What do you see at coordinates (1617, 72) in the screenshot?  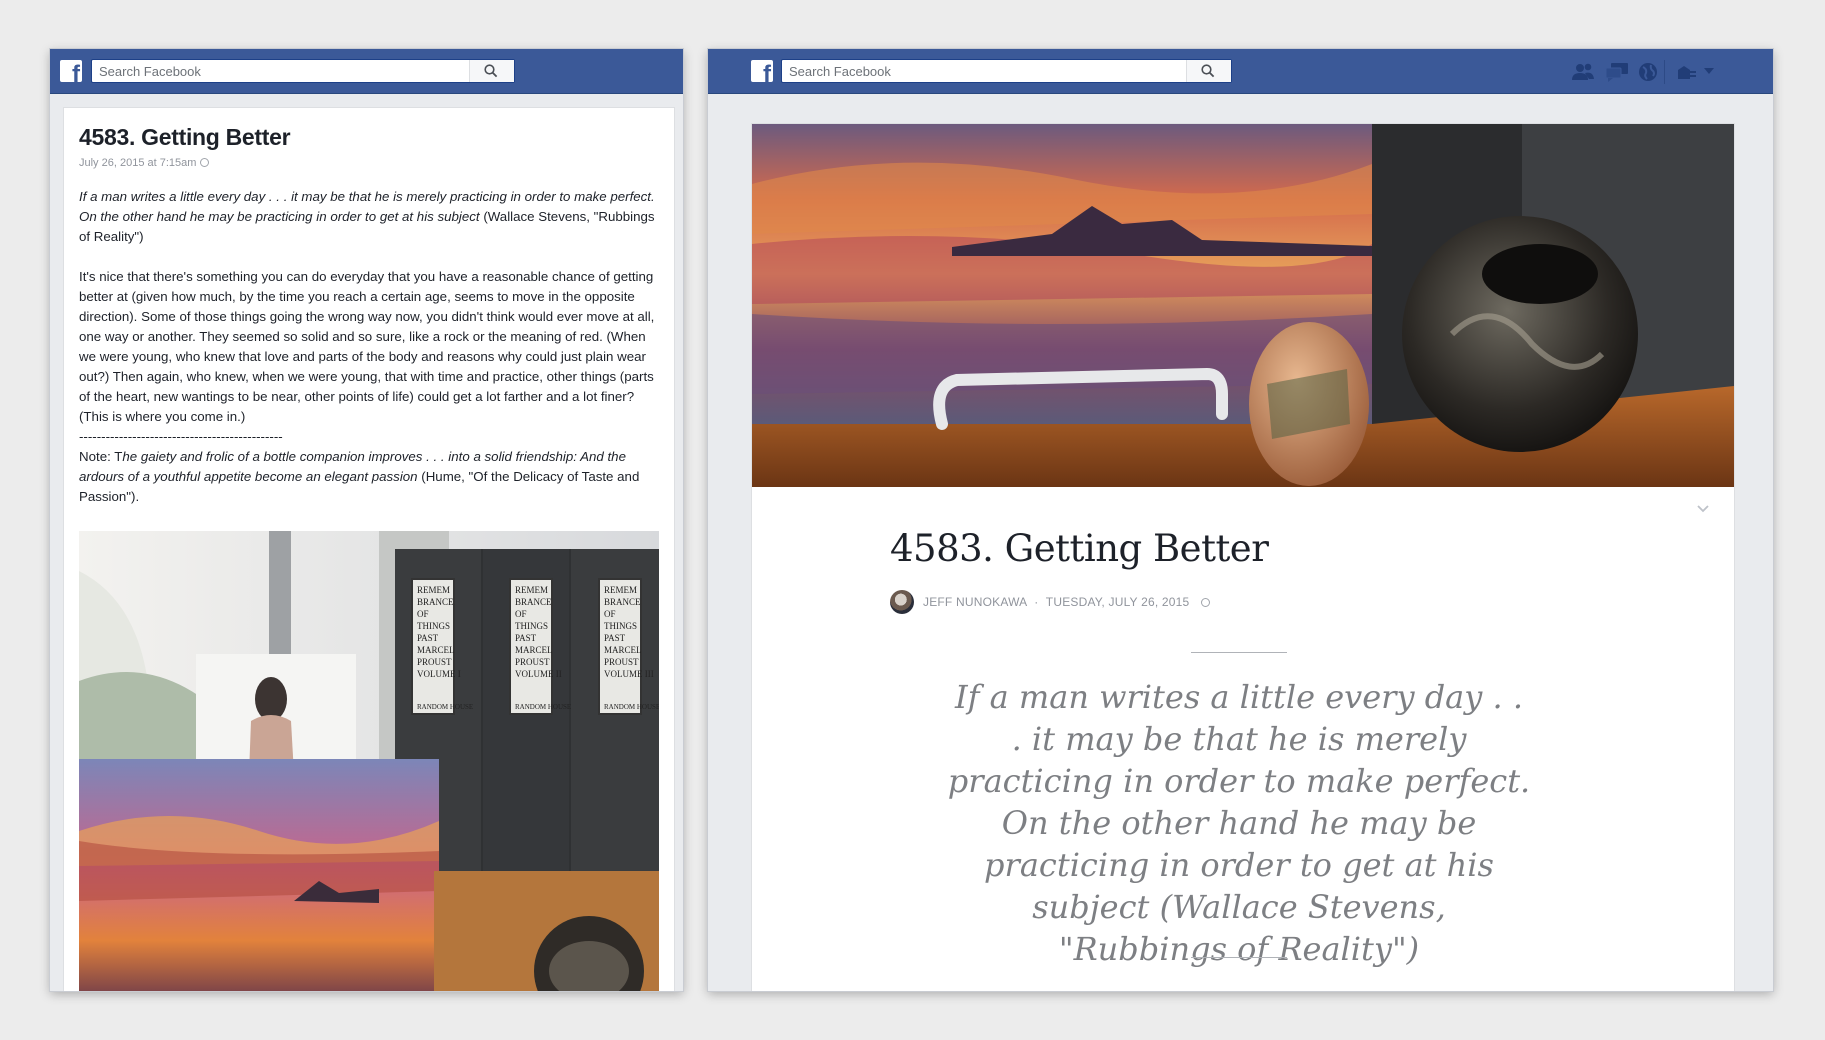 I see `messages-icon` at bounding box center [1617, 72].